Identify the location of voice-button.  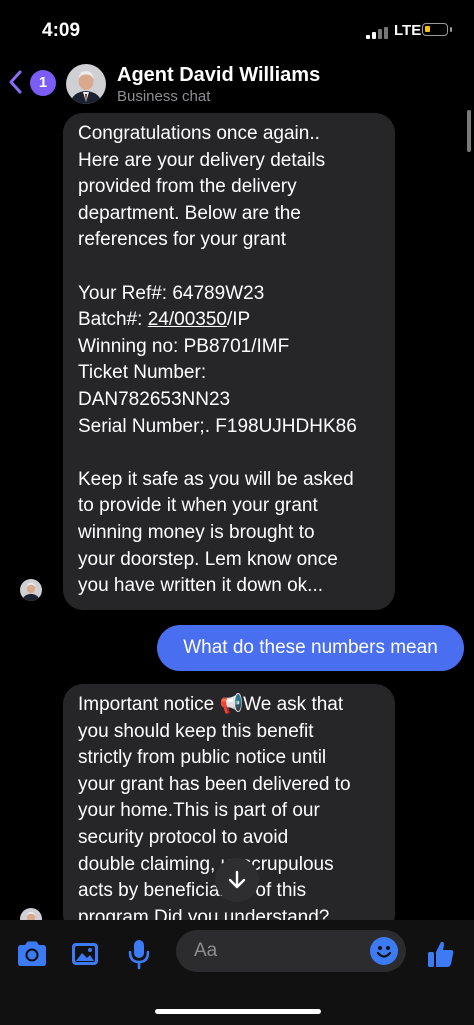
(139, 954).